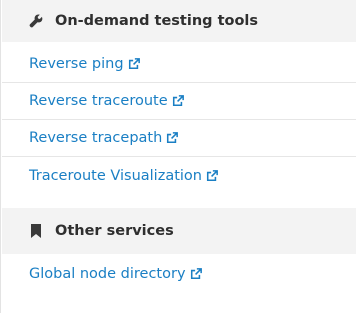 The image size is (356, 313). Describe the element at coordinates (179, 64) in the screenshot. I see `list-item: Reverse ping` at that location.